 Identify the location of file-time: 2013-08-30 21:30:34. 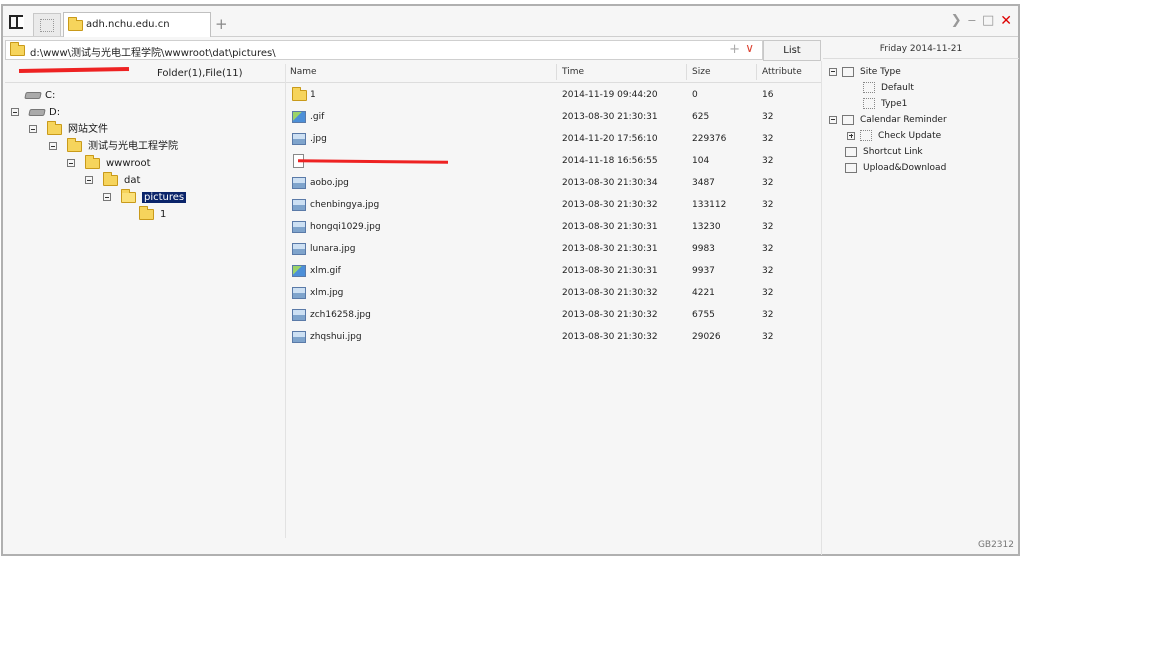
(610, 183).